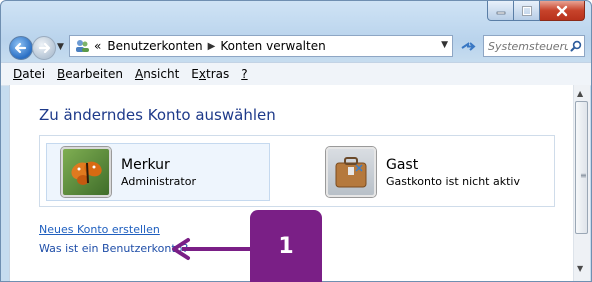 This screenshot has width=592, height=282. I want to click on page-title: Zu änderndes Konto auswählen, so click(157, 115).